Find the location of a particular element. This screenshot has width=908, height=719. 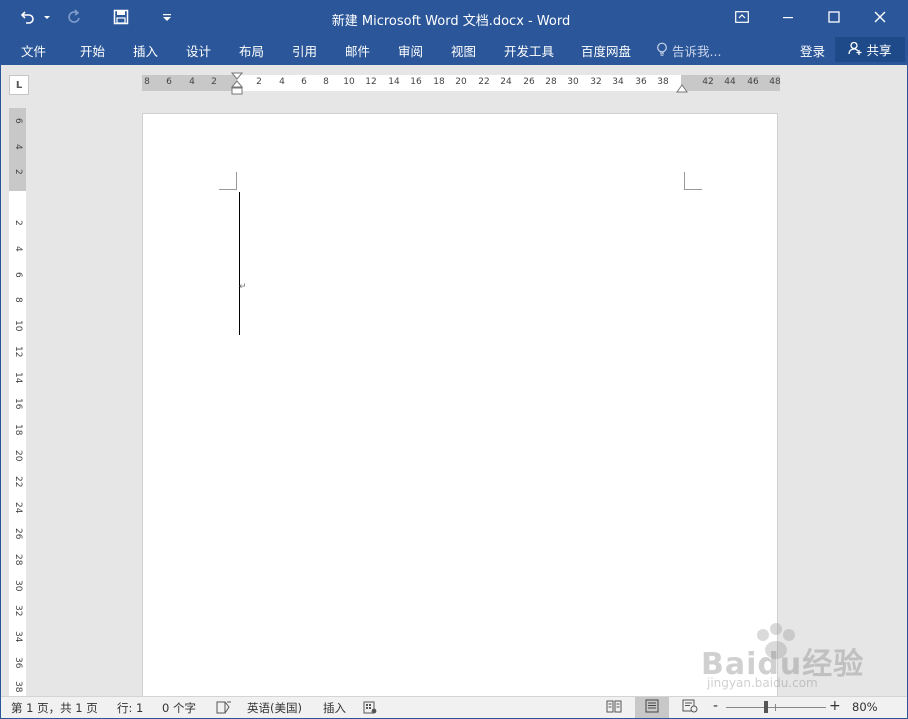

ruler-tick: 42 is located at coordinates (708, 82).